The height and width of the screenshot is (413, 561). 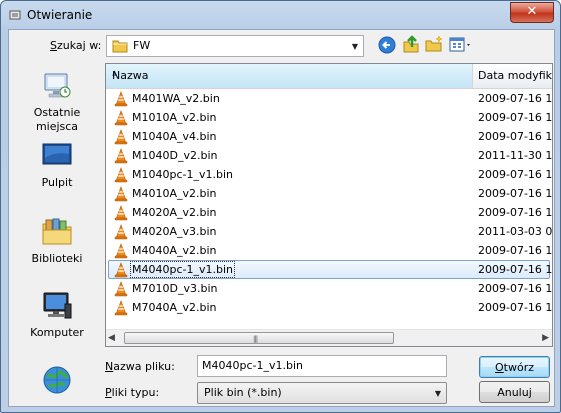 What do you see at coordinates (532, 12) in the screenshot?
I see `close-button: ✕` at bounding box center [532, 12].